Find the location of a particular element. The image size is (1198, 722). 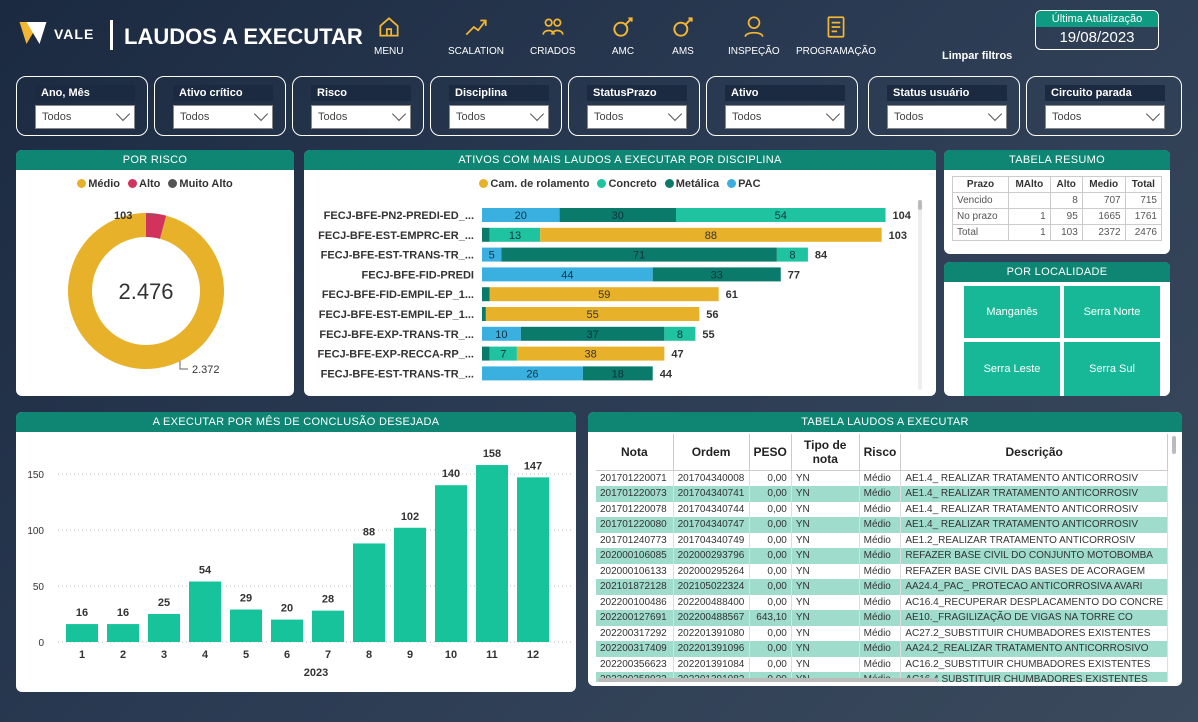

table-cell: 201701220073 is located at coordinates (635, 494).